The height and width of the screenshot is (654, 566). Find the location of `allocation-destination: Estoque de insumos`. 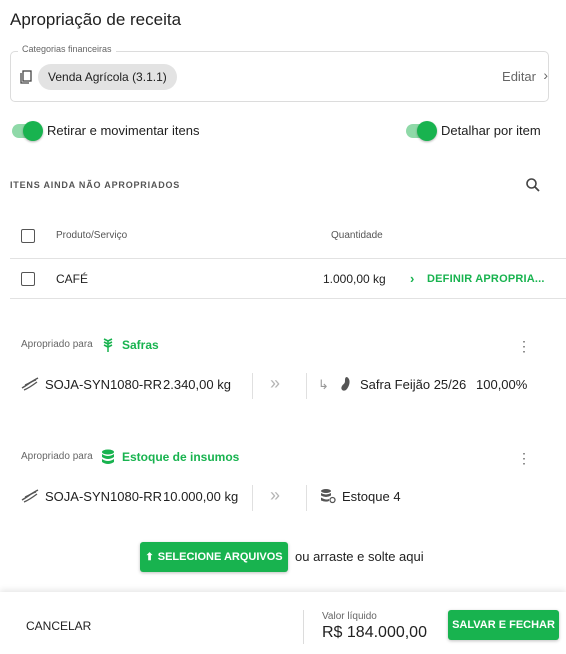

allocation-destination: Estoque de insumos is located at coordinates (181, 457).